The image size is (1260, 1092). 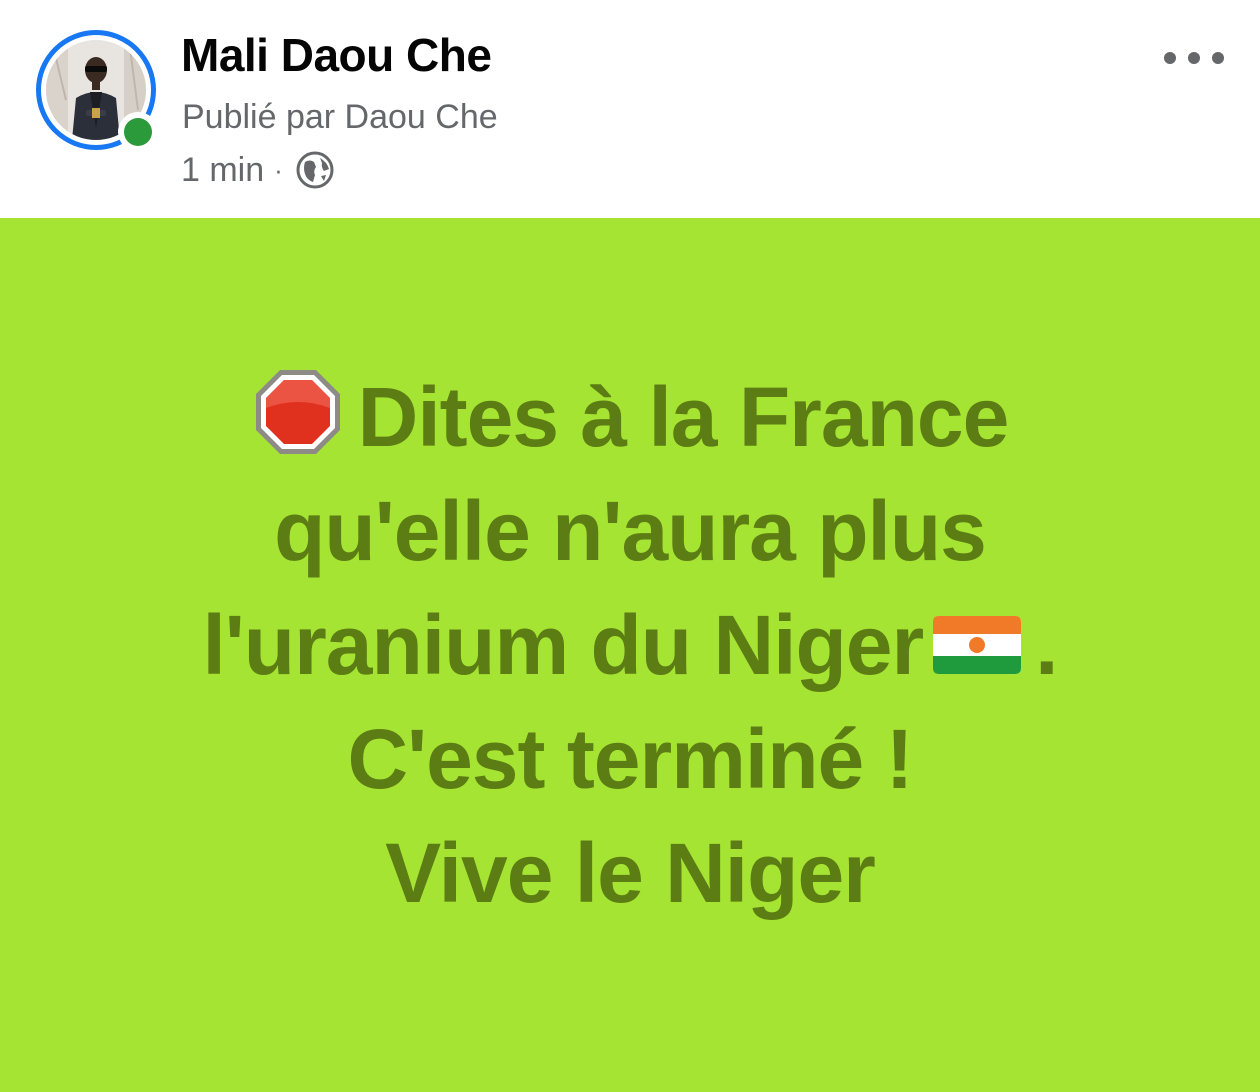 I want to click on post-text-line-3: l'uranium du Niger ., so click(x=630, y=645).